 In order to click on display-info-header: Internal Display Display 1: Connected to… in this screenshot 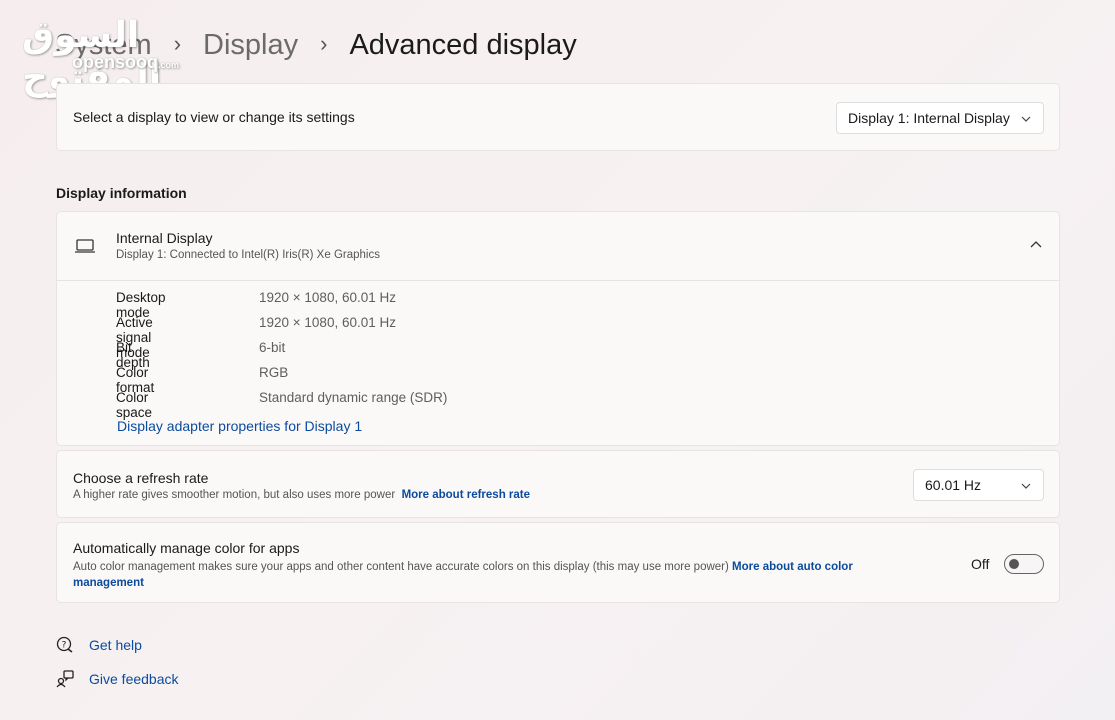, I will do `click(558, 246)`.